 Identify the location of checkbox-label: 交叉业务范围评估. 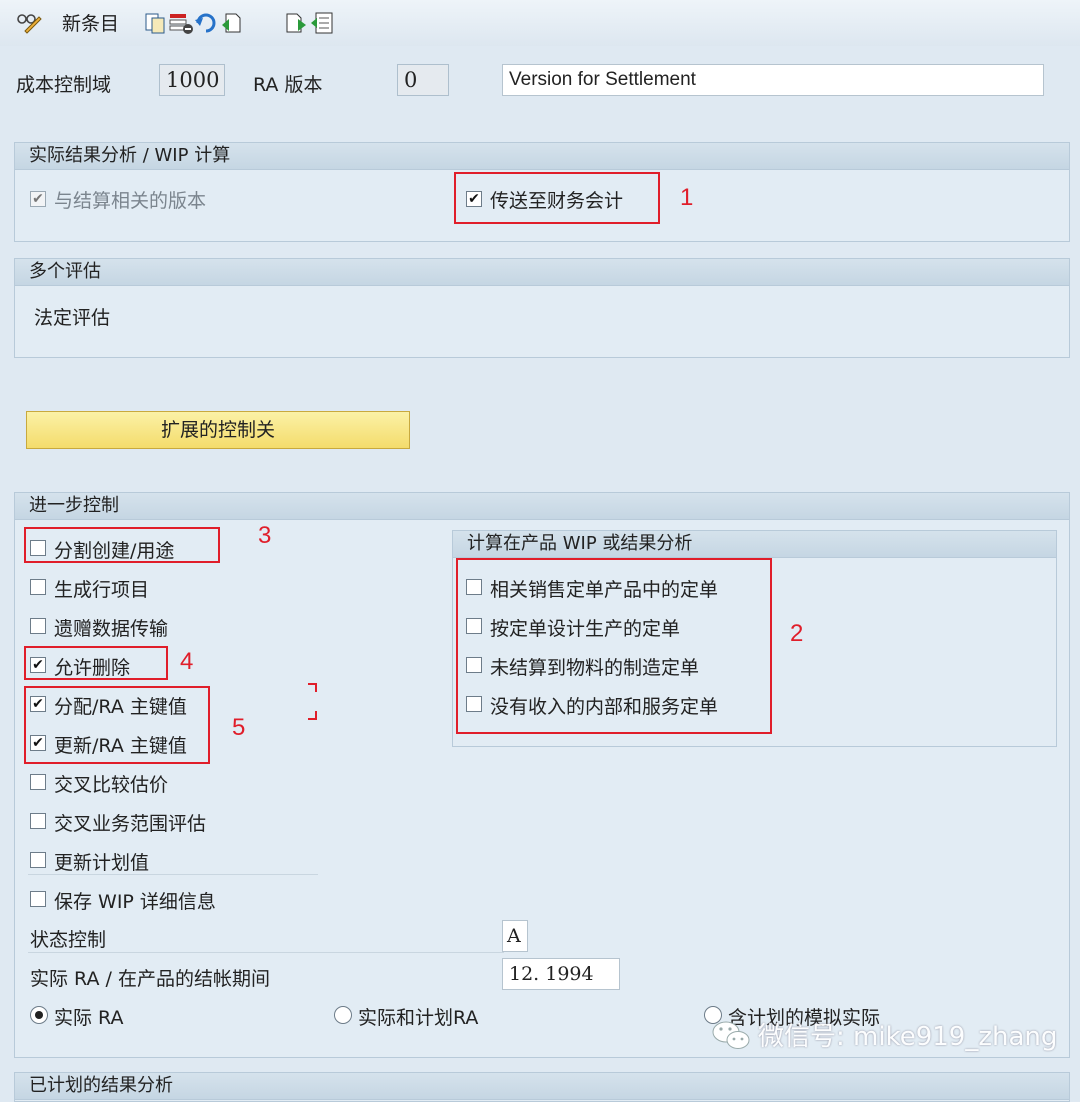
(130, 824).